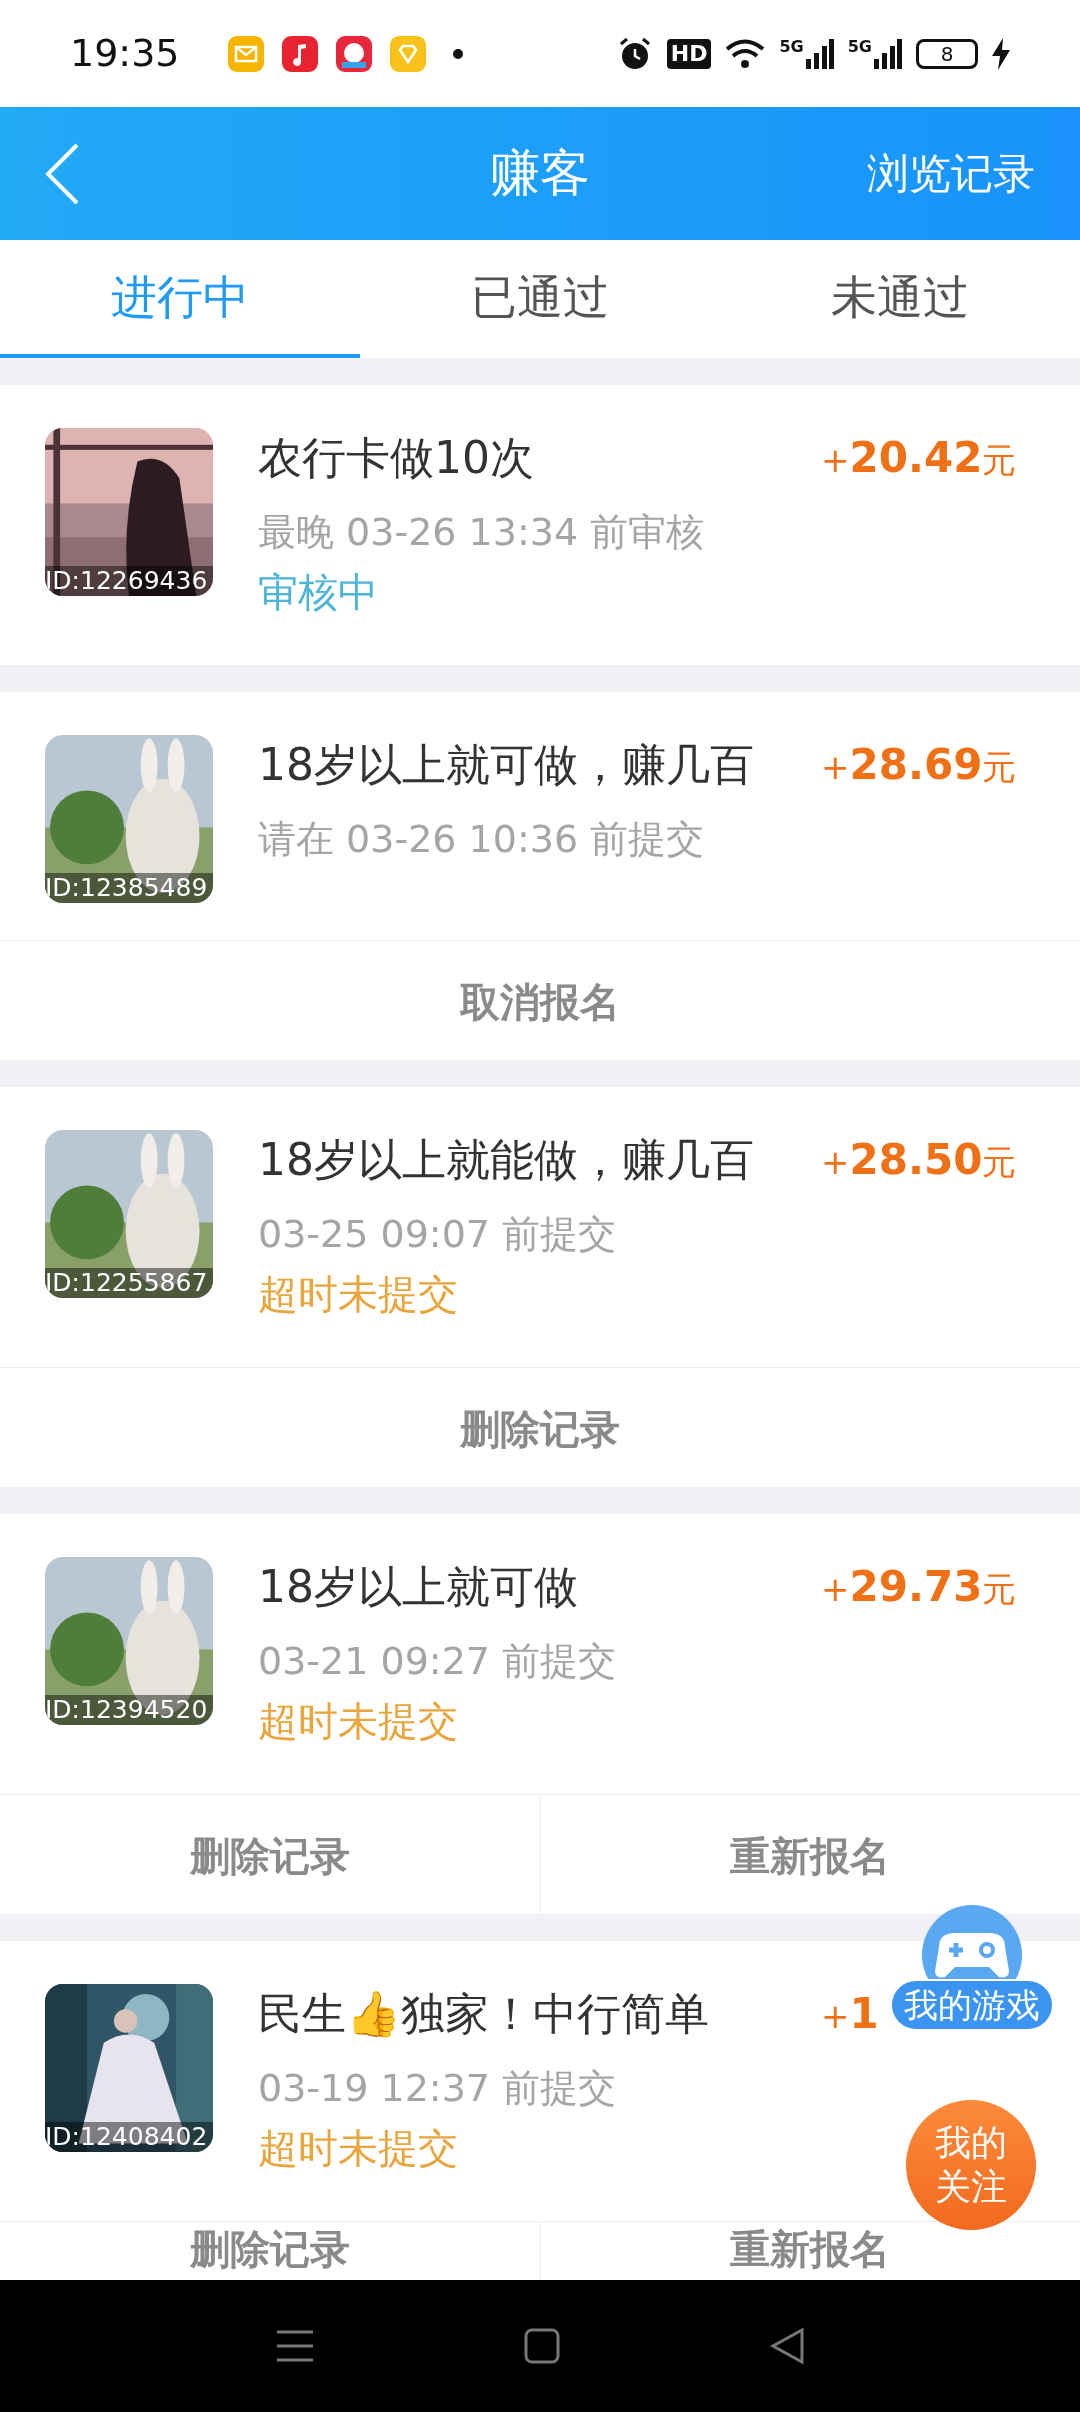 This screenshot has height=2412, width=1080. Describe the element at coordinates (125, 53) in the screenshot. I see `status-time: 19:35` at that location.